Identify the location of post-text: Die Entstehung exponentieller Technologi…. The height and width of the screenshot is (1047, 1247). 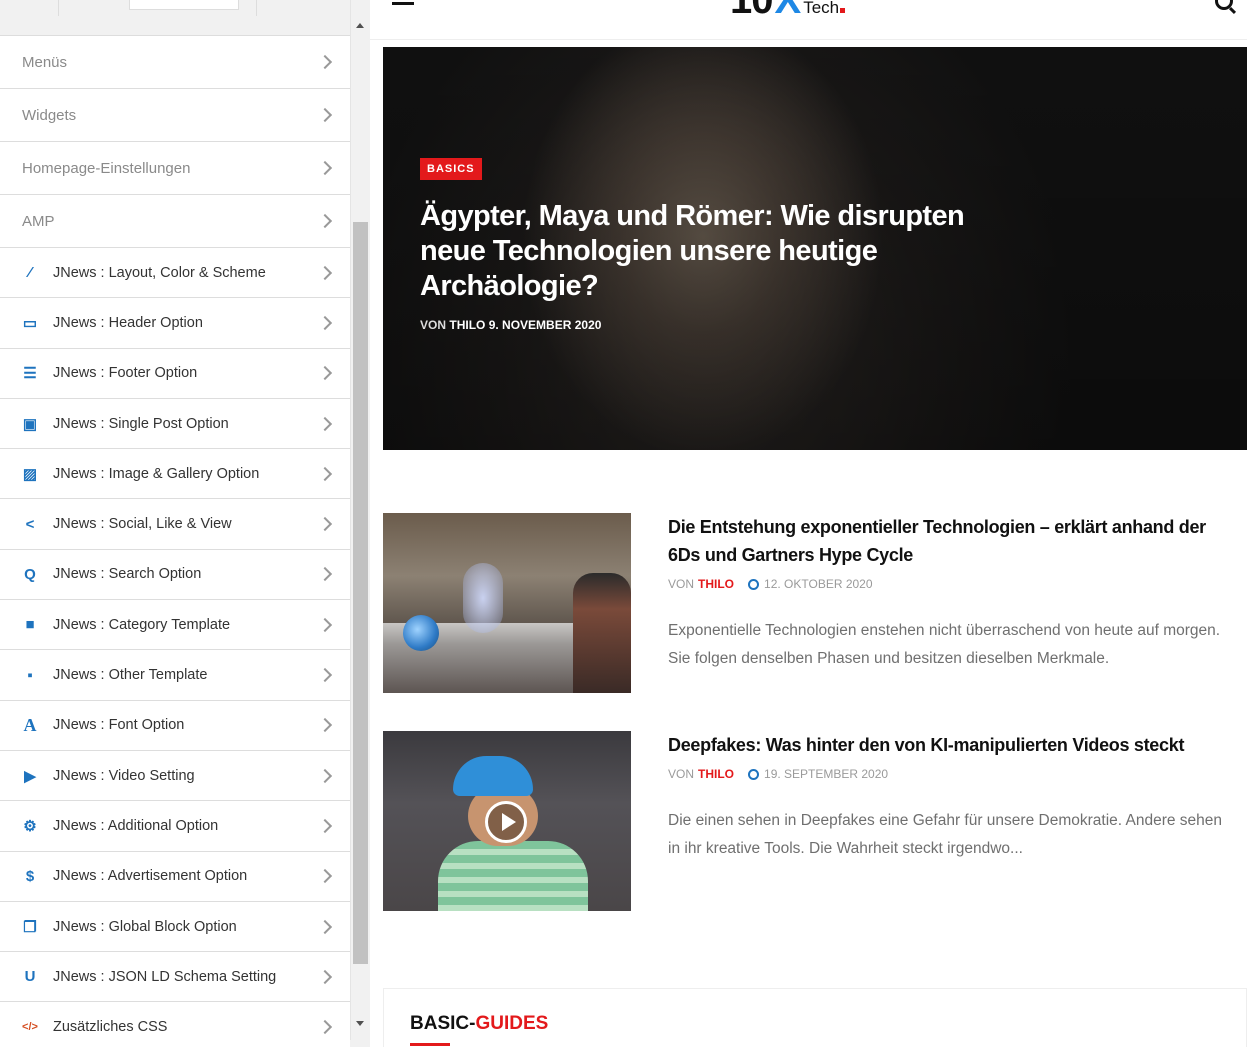
(953, 593).